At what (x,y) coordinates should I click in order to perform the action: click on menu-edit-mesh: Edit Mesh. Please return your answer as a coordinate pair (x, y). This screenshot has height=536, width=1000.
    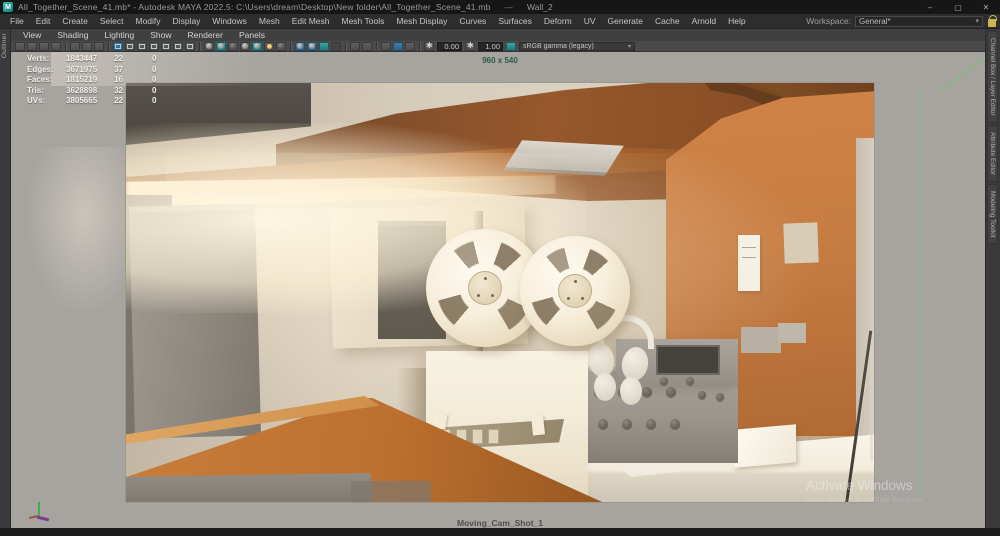
    Looking at the image, I should click on (311, 21).